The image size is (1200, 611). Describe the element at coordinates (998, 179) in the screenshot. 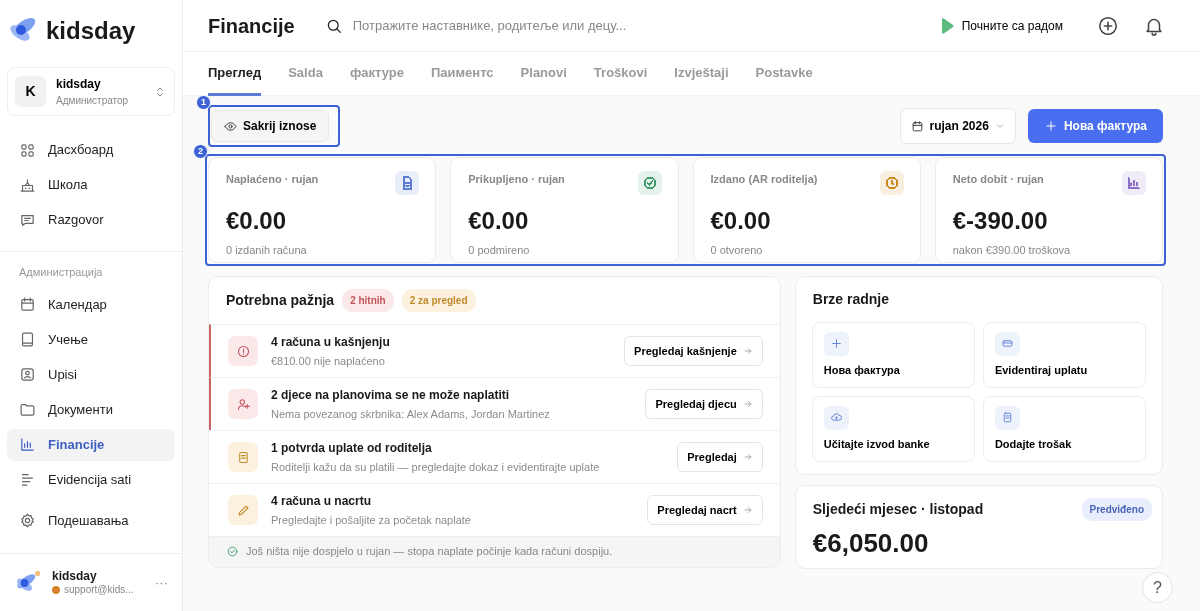

I see `stat-label: Neto dobit · rujan` at that location.